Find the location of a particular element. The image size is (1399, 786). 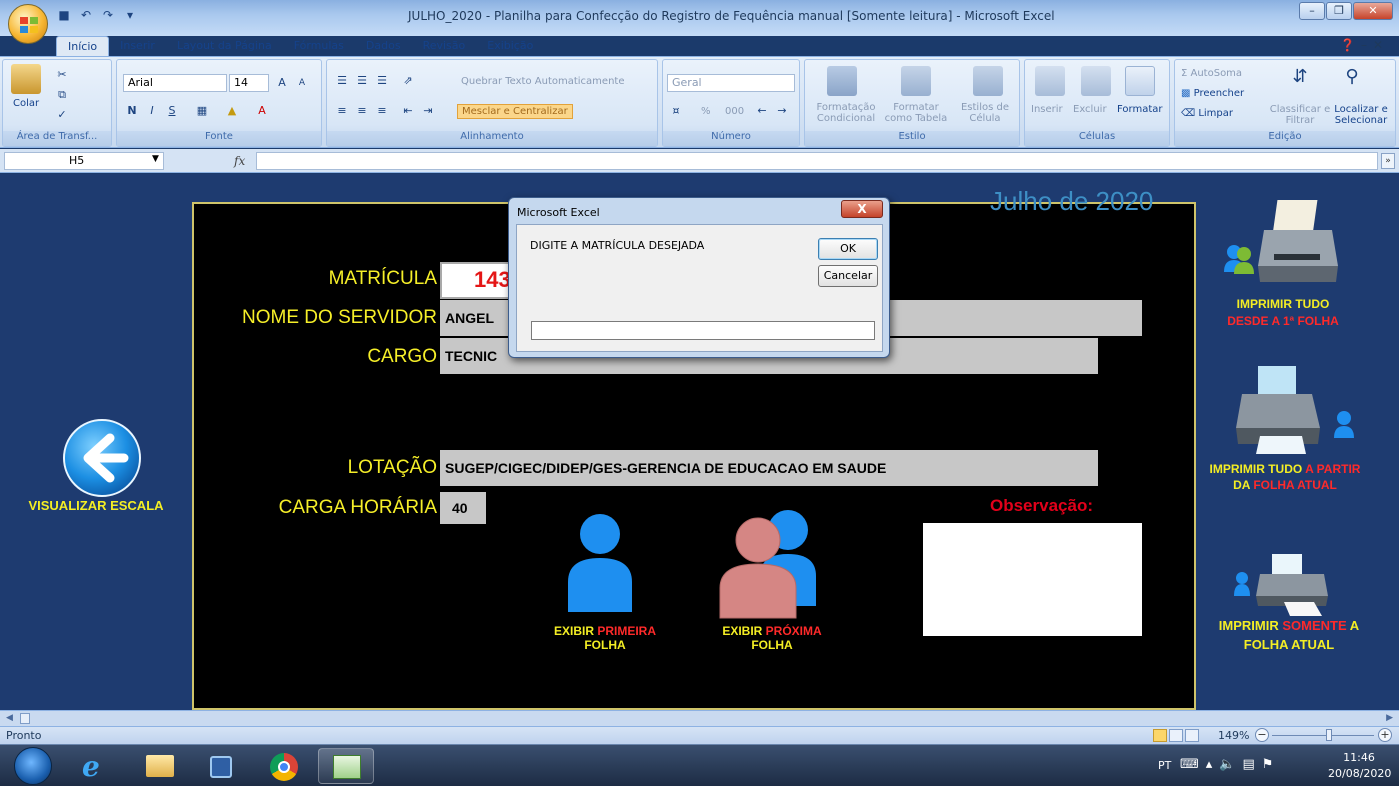

volume-icon: 🔈 is located at coordinates (1230, 764).